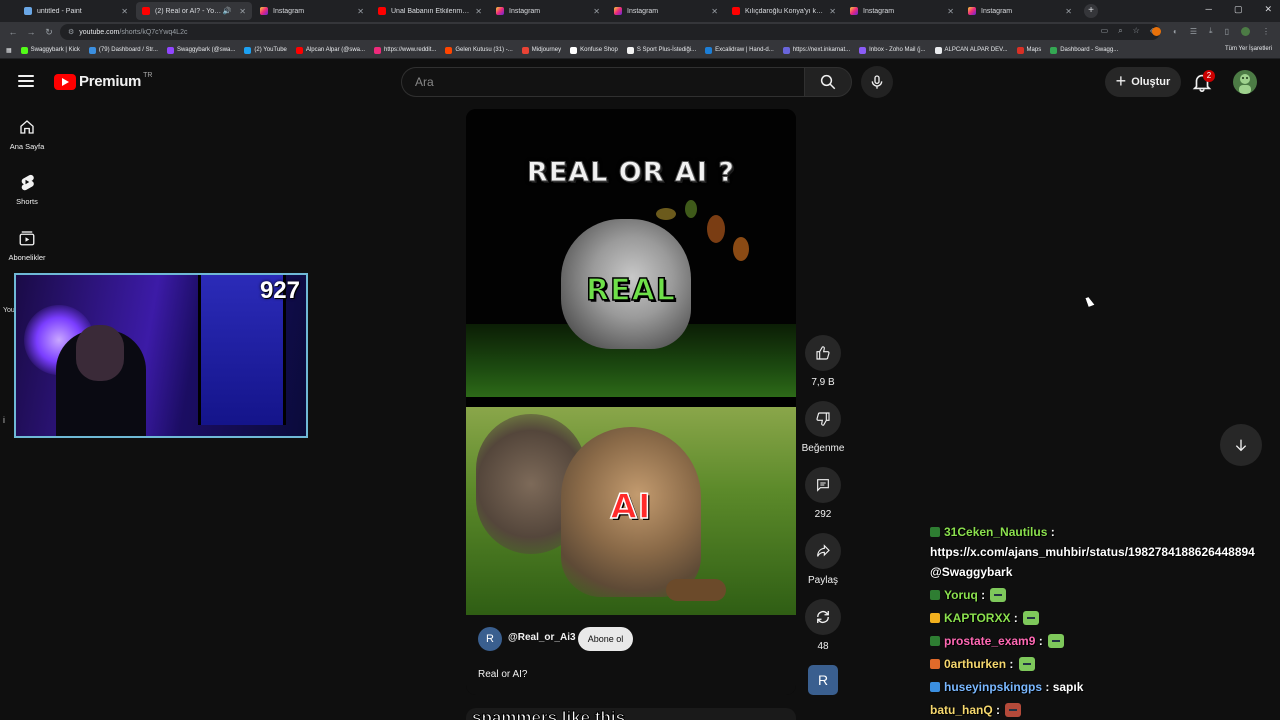 The height and width of the screenshot is (720, 1280). I want to click on remix-icon, so click(823, 617).